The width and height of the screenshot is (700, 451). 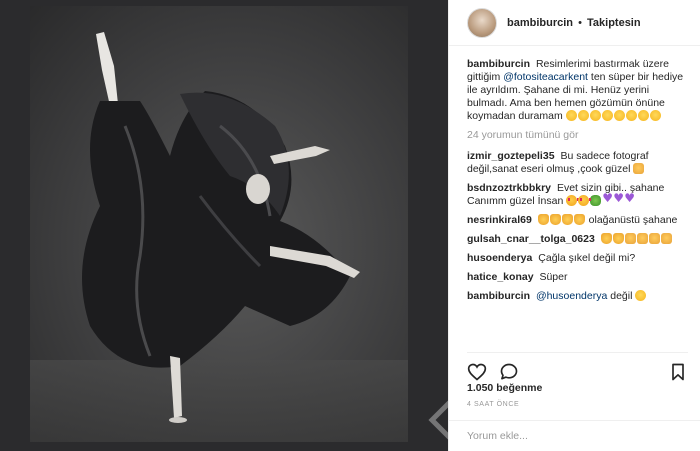 I want to click on post-timestamp: 4 SAAT ÖNCE, so click(x=493, y=404).